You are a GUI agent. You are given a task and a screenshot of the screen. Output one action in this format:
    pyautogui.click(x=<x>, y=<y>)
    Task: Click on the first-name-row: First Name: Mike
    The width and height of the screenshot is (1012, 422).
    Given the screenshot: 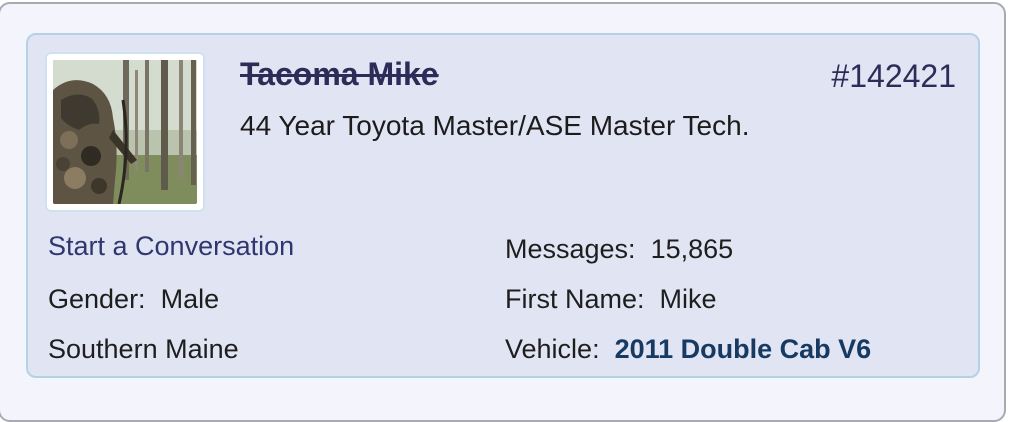 What is the action you would take?
    pyautogui.click(x=611, y=299)
    